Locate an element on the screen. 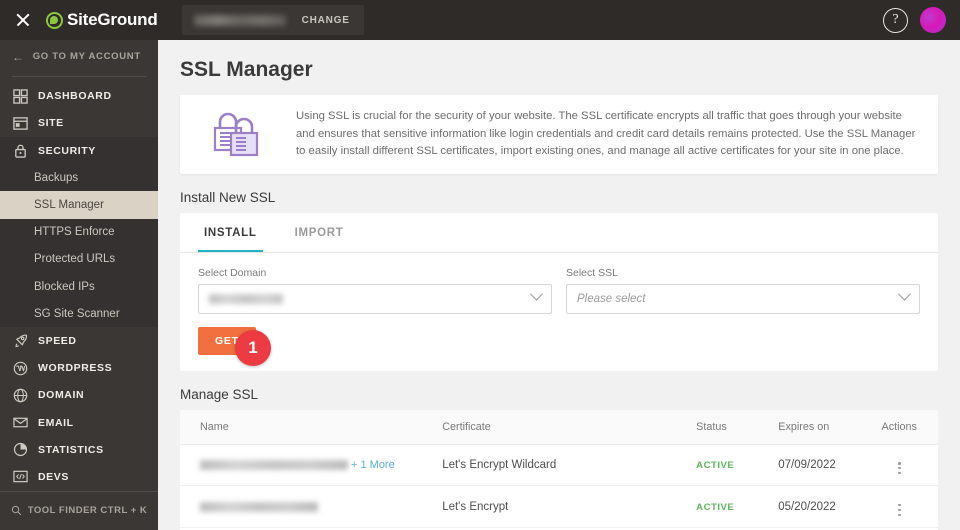 The image size is (960, 530). select-domain-label: Select Domain is located at coordinates (232, 272).